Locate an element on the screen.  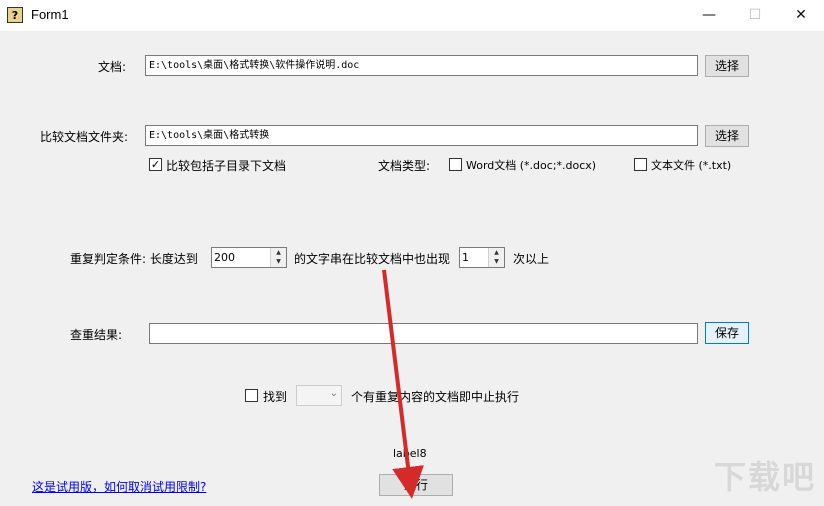
length-value: 200 is located at coordinates (224, 257).